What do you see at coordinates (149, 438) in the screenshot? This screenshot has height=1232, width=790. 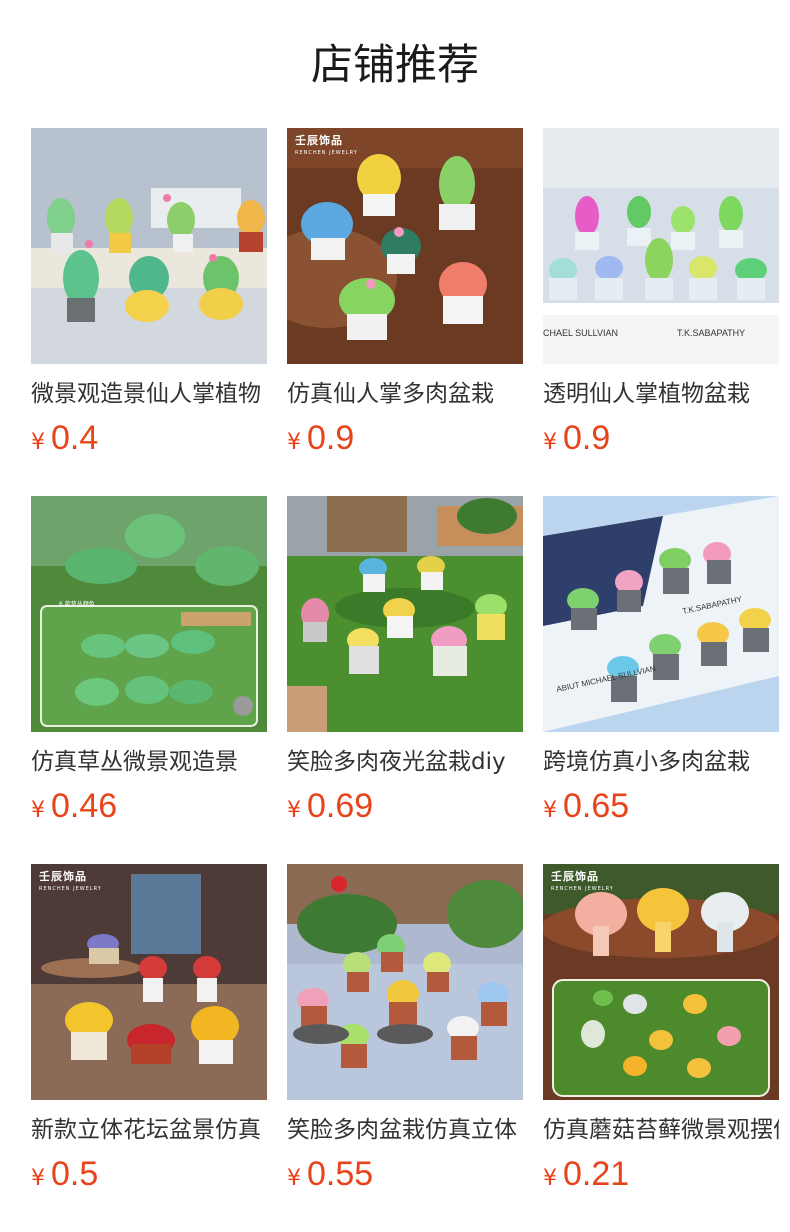 I see `product-price: ¥0.4` at bounding box center [149, 438].